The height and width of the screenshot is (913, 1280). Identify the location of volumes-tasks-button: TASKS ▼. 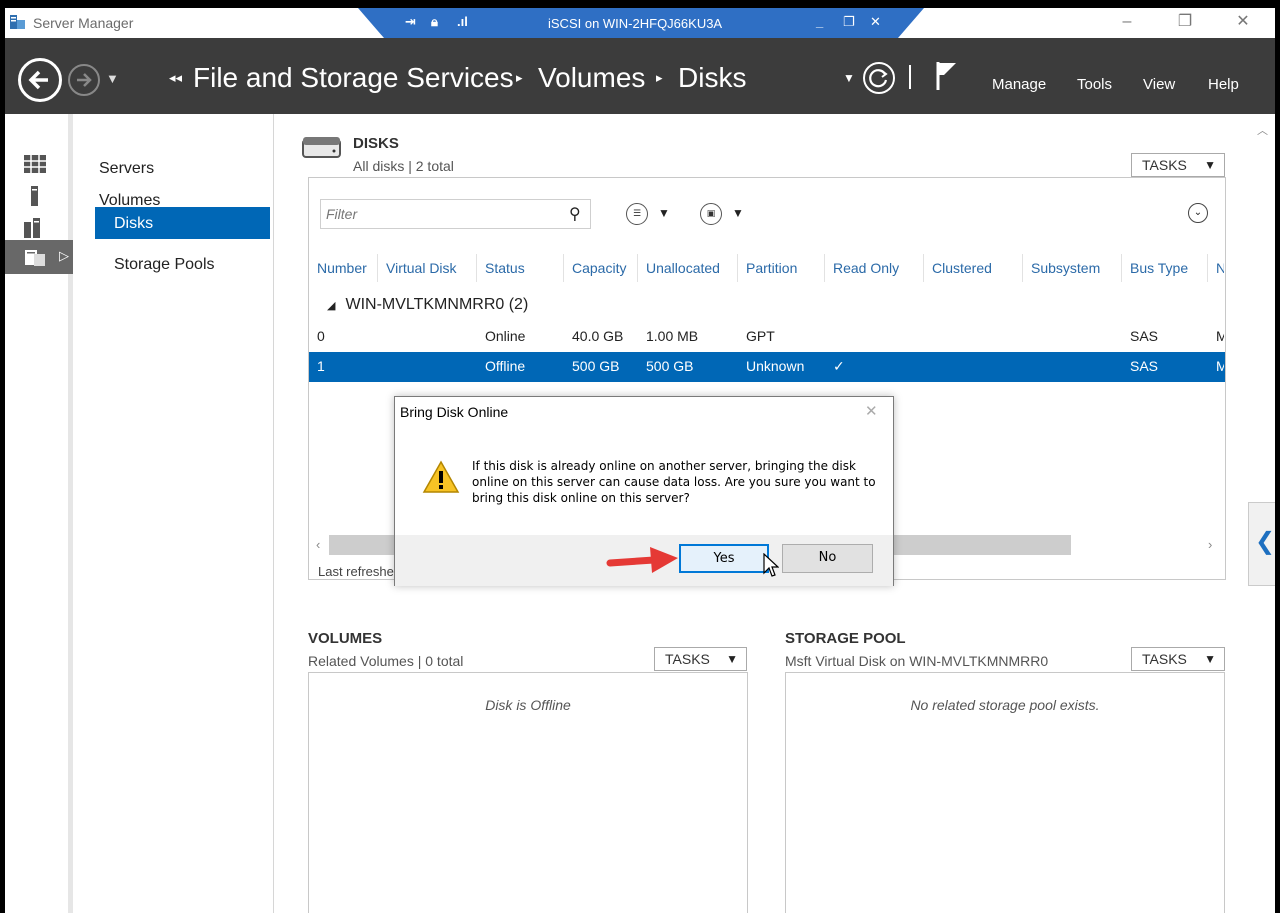
(700, 659).